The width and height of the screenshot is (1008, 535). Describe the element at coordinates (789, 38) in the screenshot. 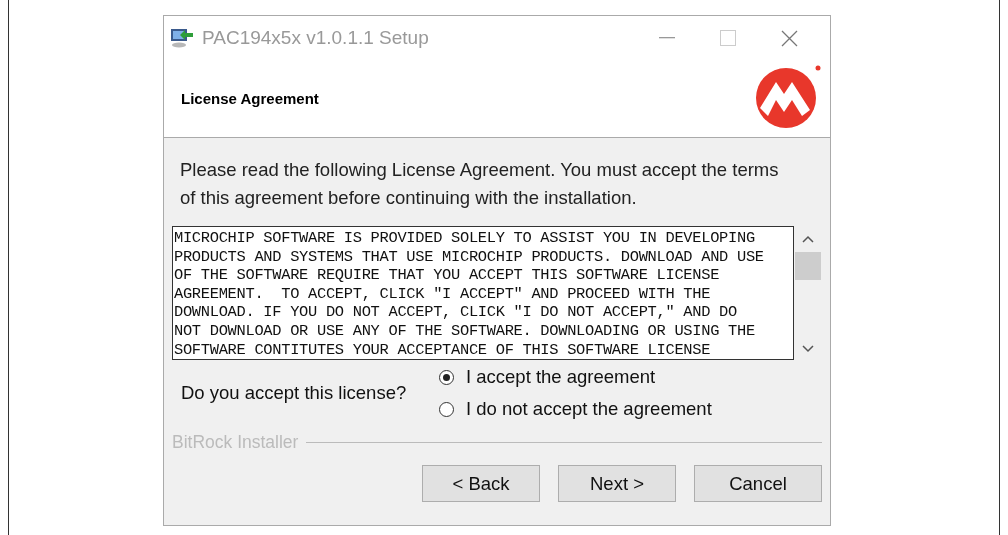

I see `close-icon` at that location.